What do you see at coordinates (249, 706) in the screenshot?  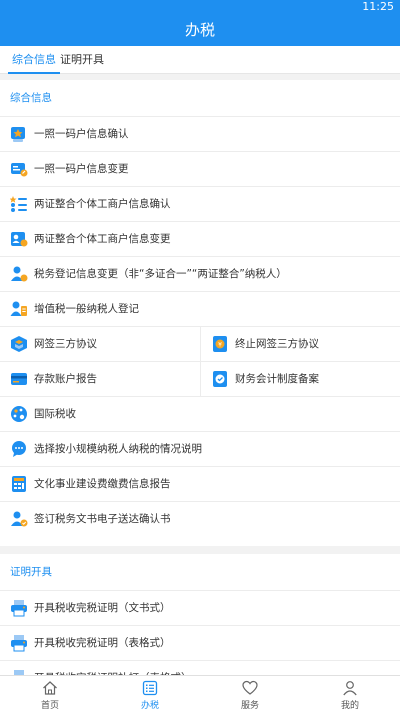 I see `nav-label: 服务` at bounding box center [249, 706].